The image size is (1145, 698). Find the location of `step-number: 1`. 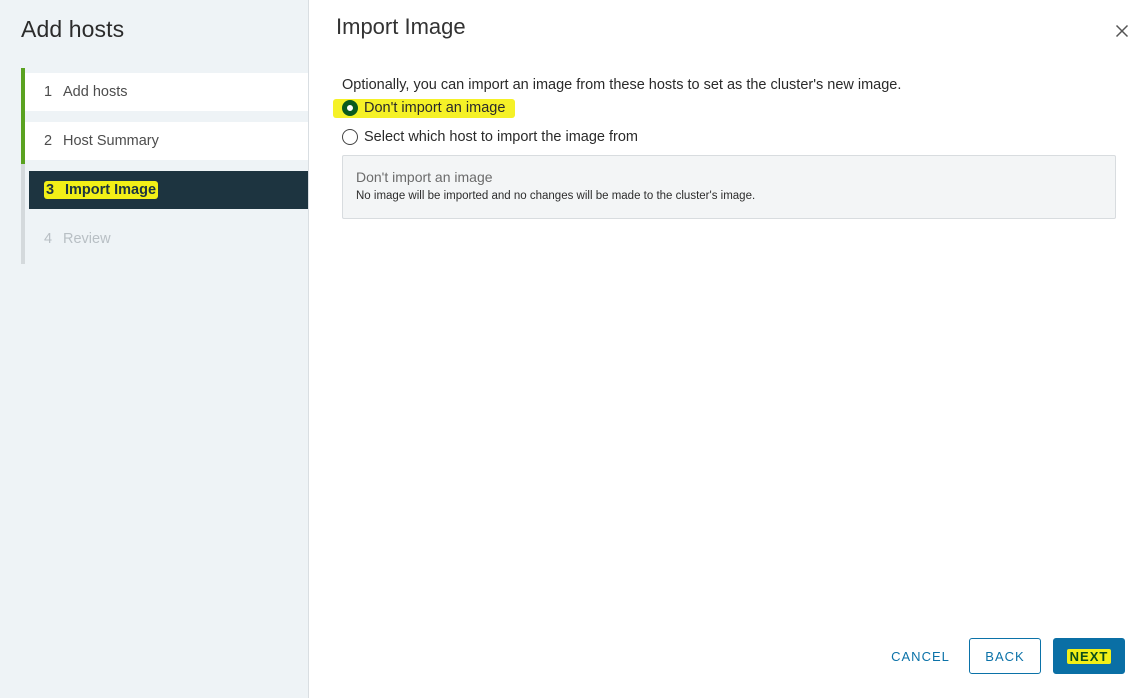

step-number: 1 is located at coordinates (48, 92).